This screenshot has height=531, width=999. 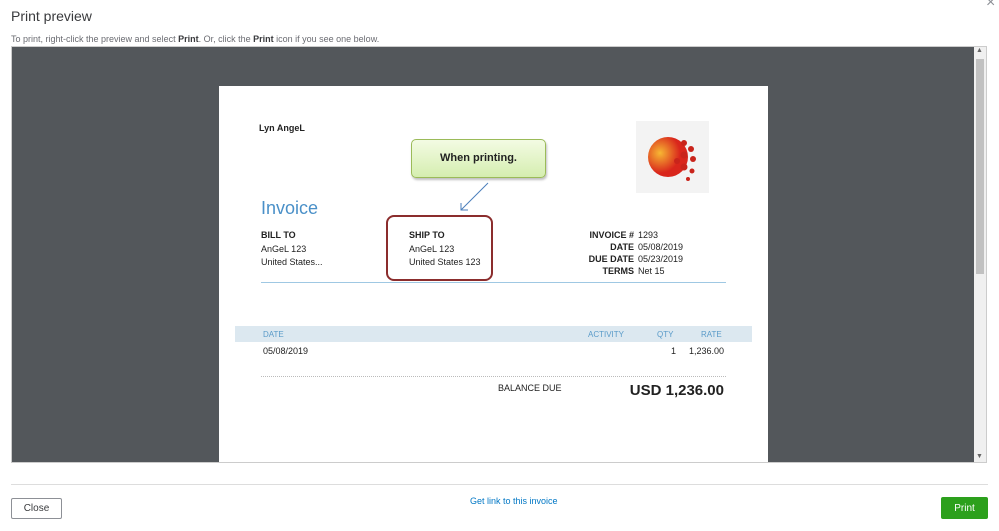 I want to click on print-button: Print, so click(x=964, y=508).